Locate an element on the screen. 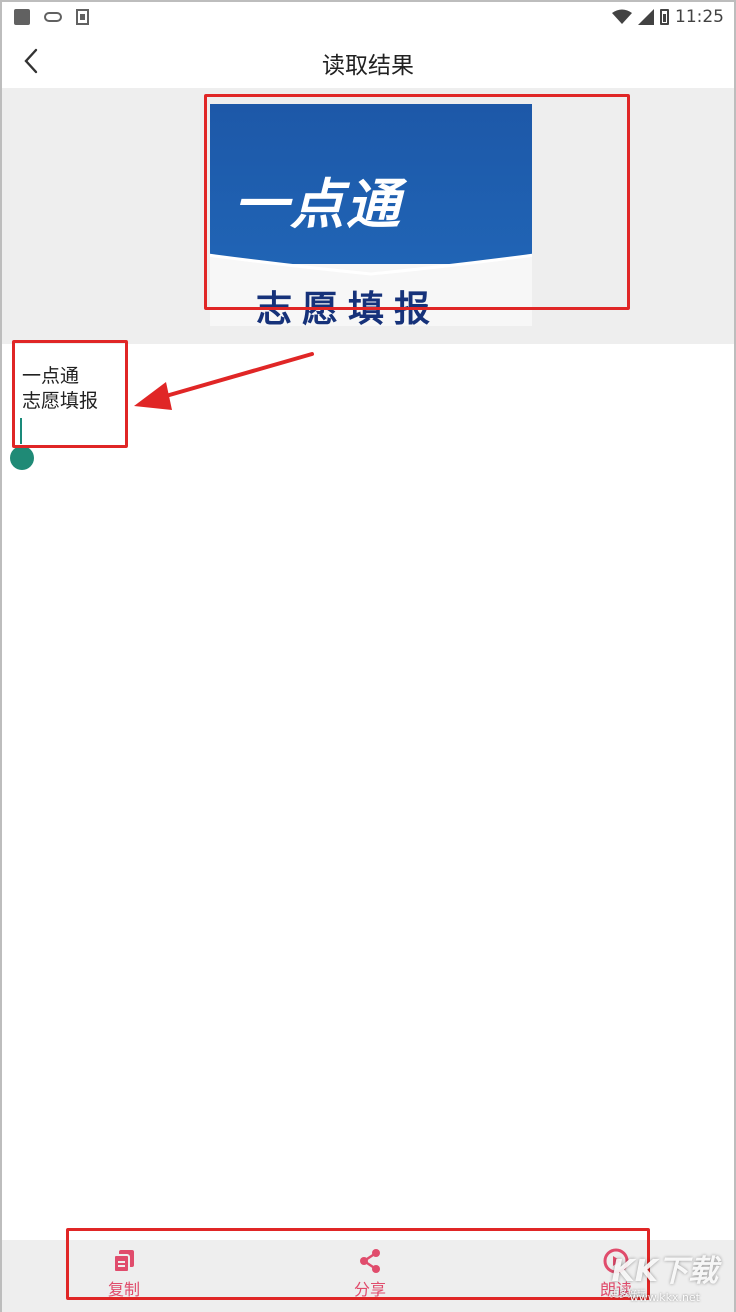 This screenshot has width=736, height=1312. signal-icon is located at coordinates (646, 17).